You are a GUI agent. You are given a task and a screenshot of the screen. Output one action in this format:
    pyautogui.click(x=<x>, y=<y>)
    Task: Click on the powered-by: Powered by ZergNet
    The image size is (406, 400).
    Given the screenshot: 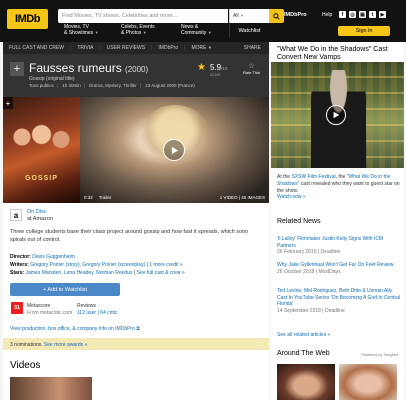 What is the action you would take?
    pyautogui.click(x=379, y=354)
    